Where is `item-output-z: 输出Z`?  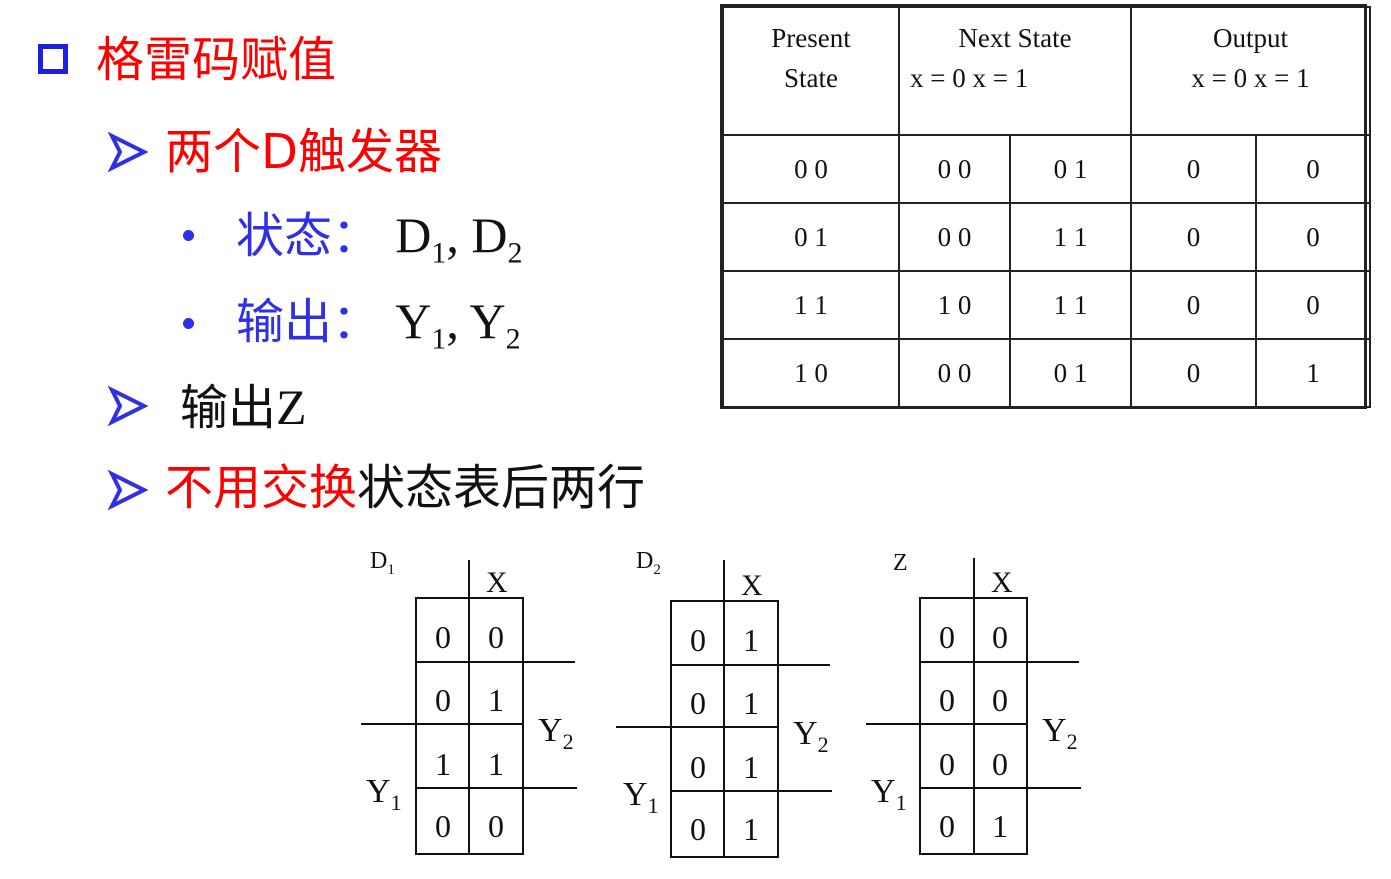
item-output-z: 输出Z is located at coordinates (243, 407).